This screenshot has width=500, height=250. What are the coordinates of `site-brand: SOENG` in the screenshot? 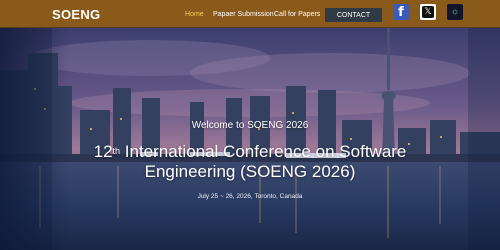 It's located at (76, 14).